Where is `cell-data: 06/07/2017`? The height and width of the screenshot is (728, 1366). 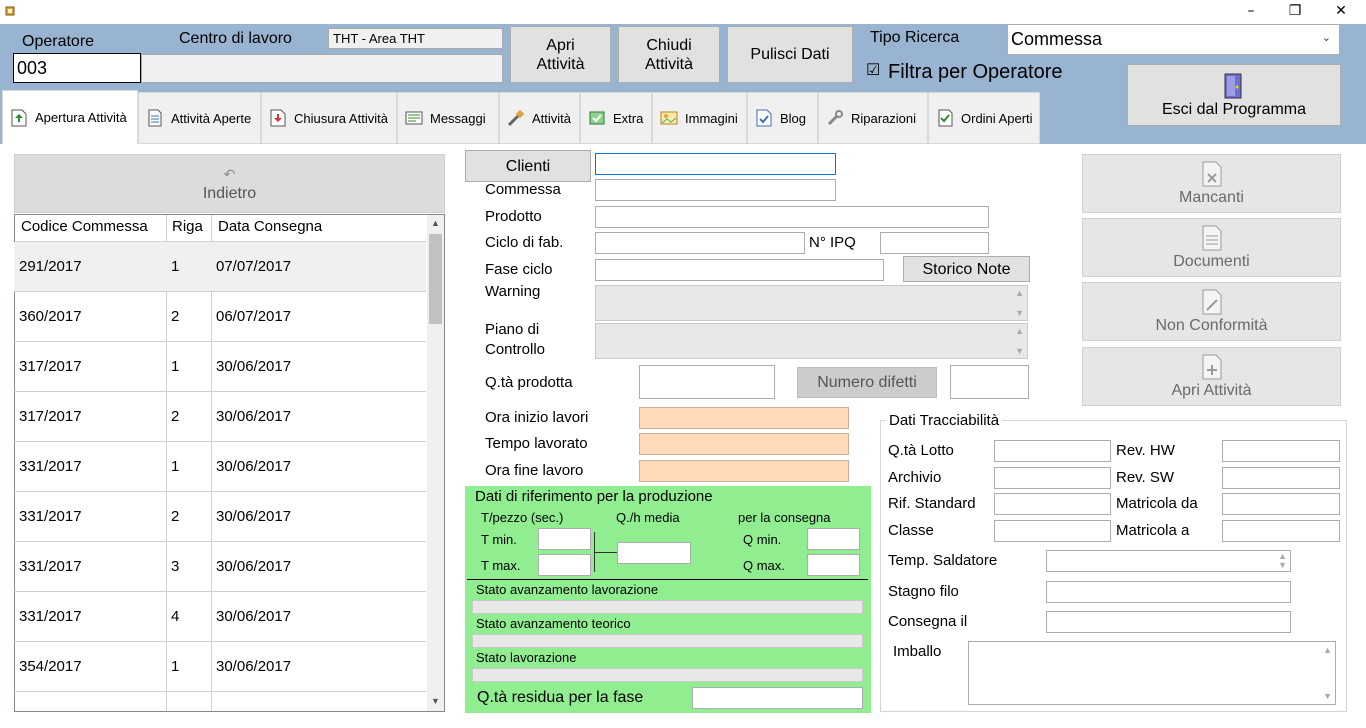
cell-data: 06/07/2017 is located at coordinates (254, 316).